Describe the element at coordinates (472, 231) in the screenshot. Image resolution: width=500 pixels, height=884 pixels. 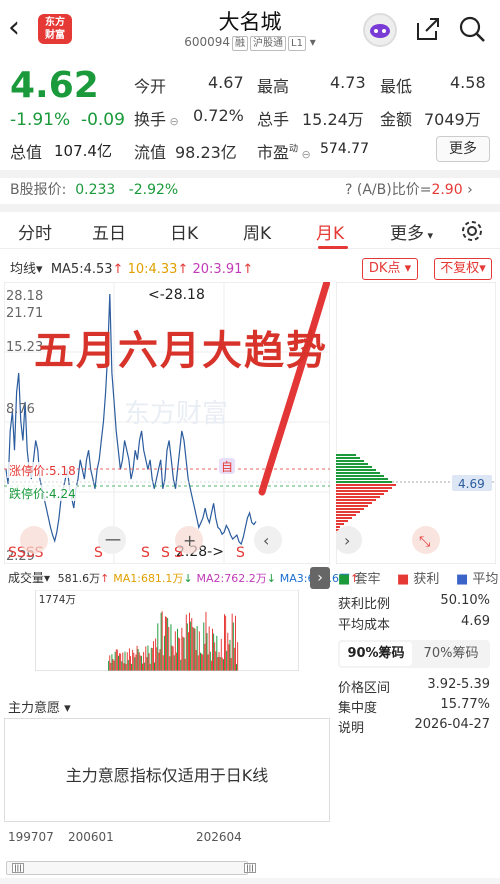
I see `gear-icon` at that location.